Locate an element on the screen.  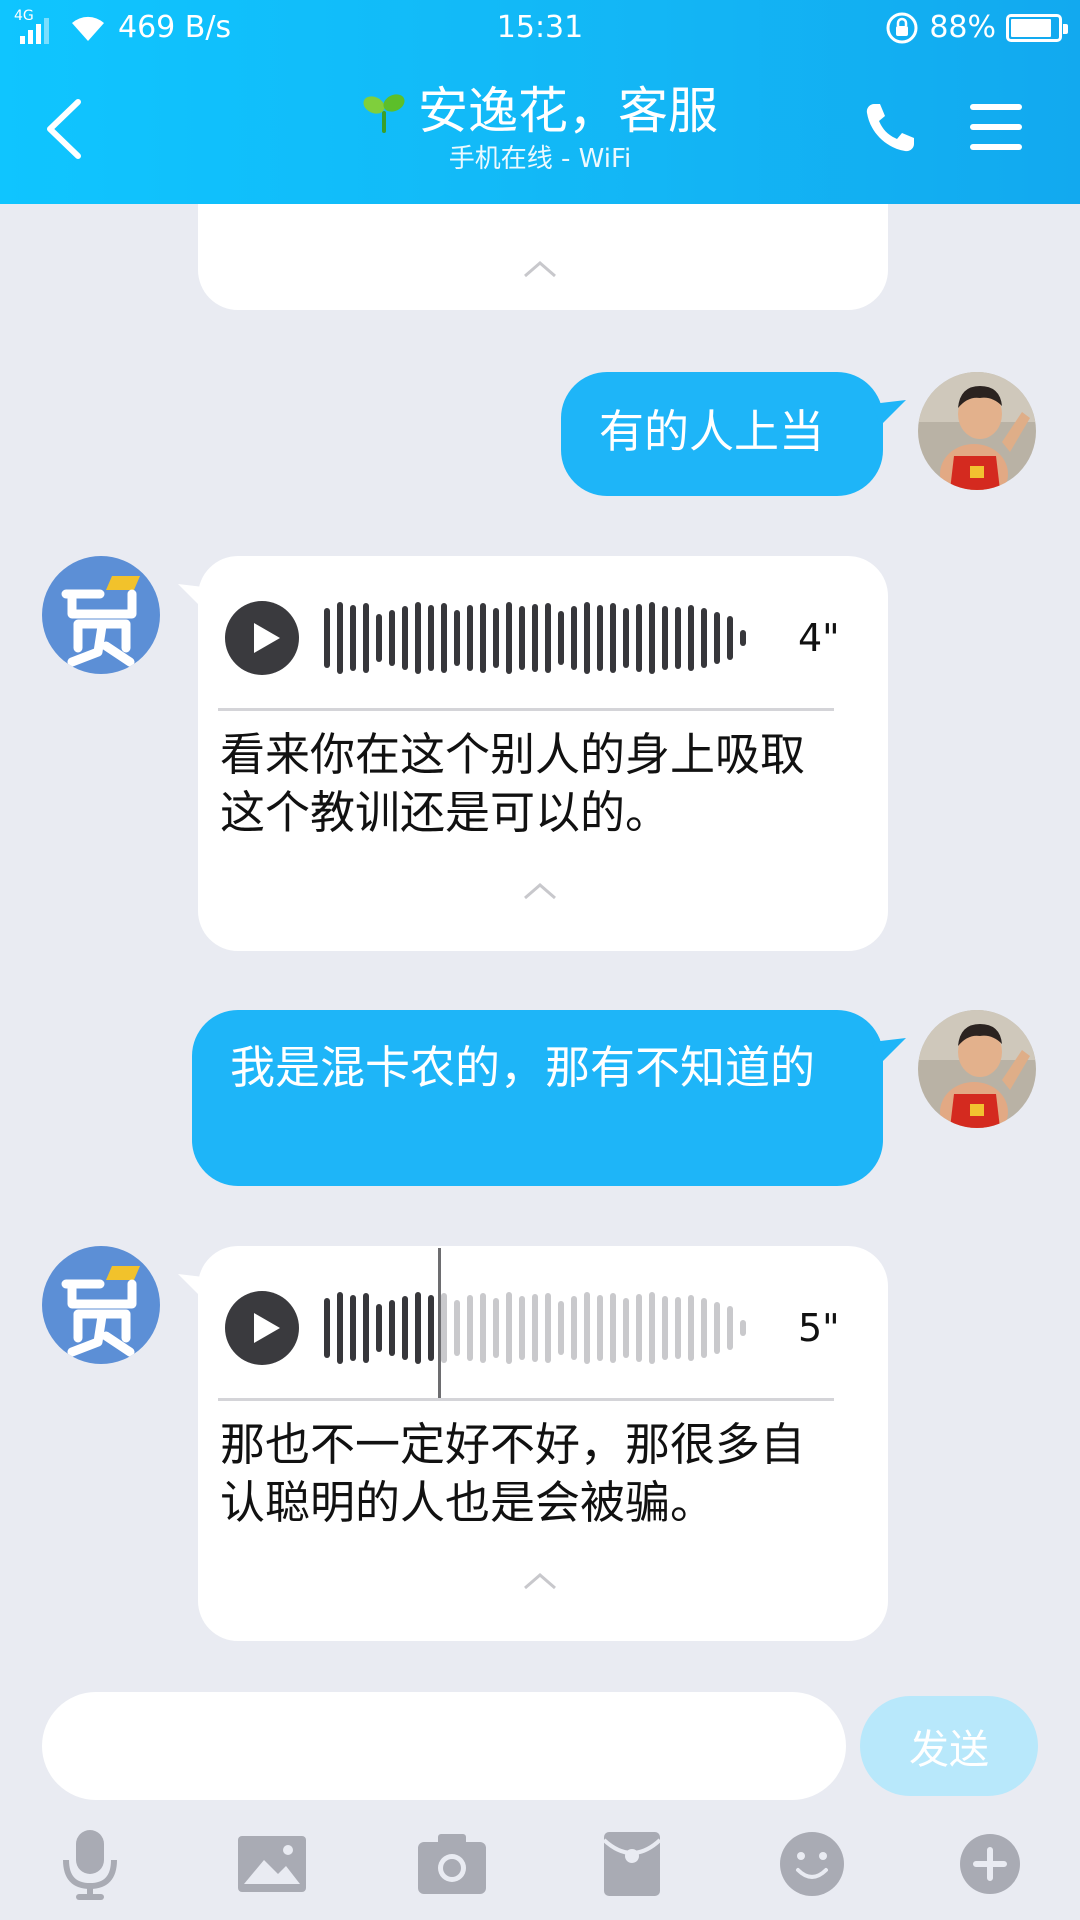
message-text: 有的人上当 is located at coordinates (712, 431).